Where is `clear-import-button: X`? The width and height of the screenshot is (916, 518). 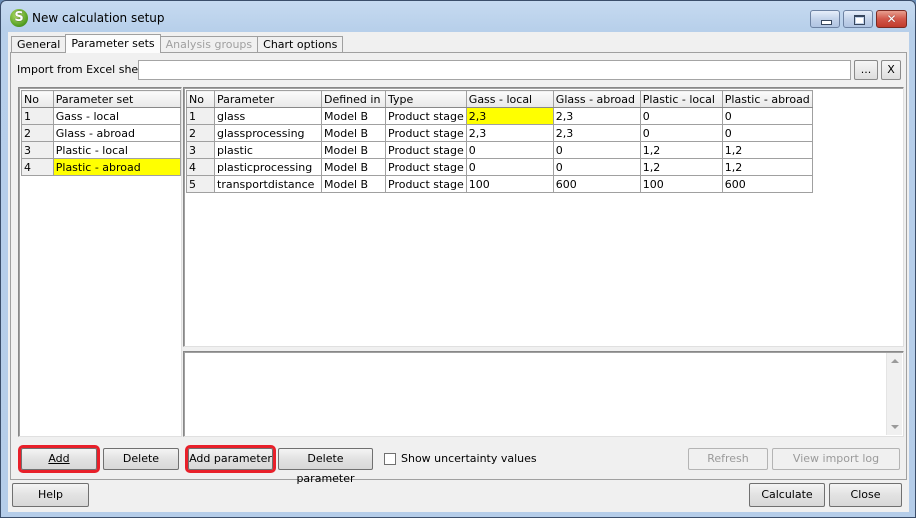 clear-import-button: X is located at coordinates (891, 70).